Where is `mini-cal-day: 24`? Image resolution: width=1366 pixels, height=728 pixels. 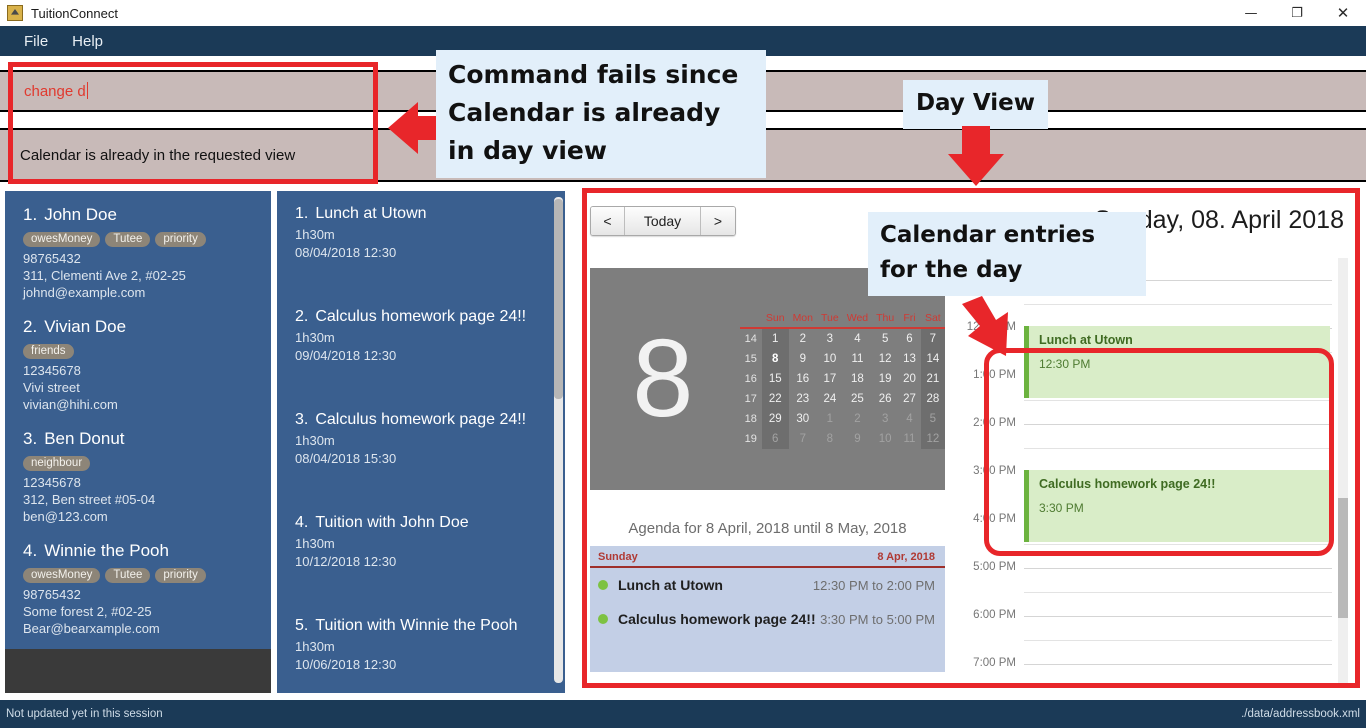 mini-cal-day: 24 is located at coordinates (830, 399).